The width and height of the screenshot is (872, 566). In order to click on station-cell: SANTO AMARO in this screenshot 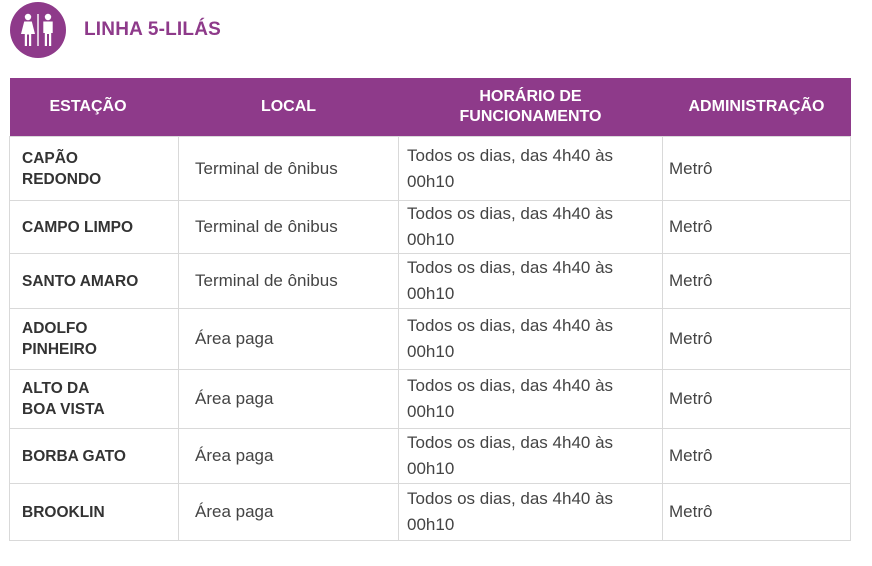, I will do `click(94, 281)`.